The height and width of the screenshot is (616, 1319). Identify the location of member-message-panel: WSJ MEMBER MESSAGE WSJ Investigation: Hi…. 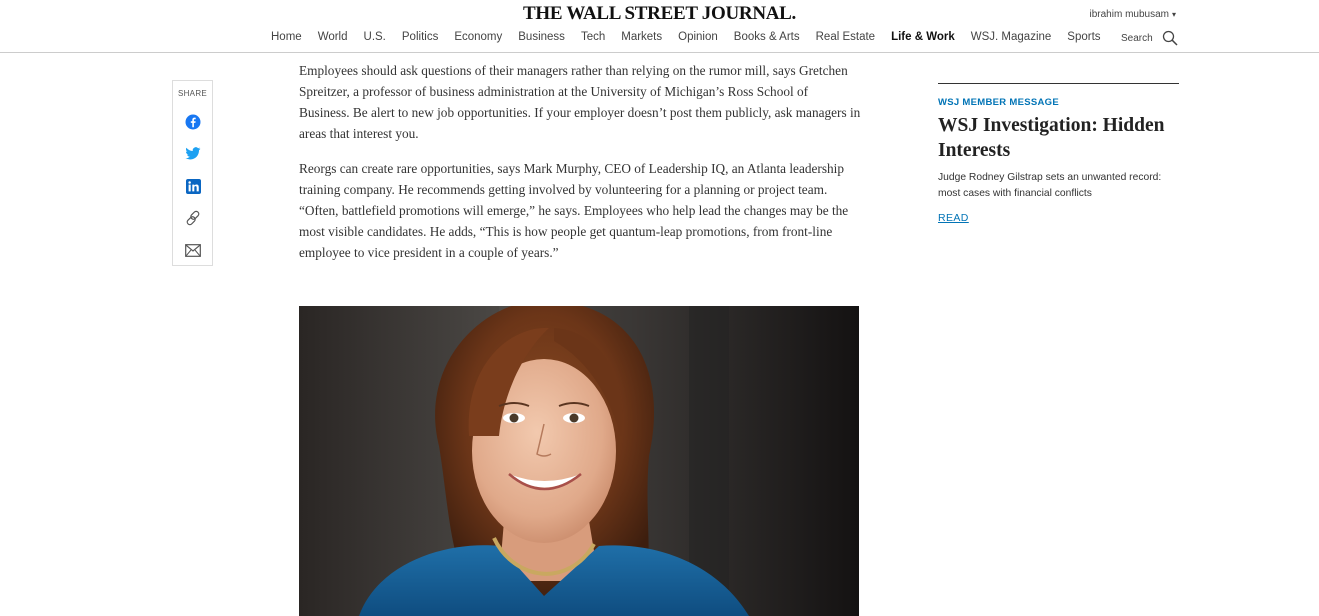
(1058, 154).